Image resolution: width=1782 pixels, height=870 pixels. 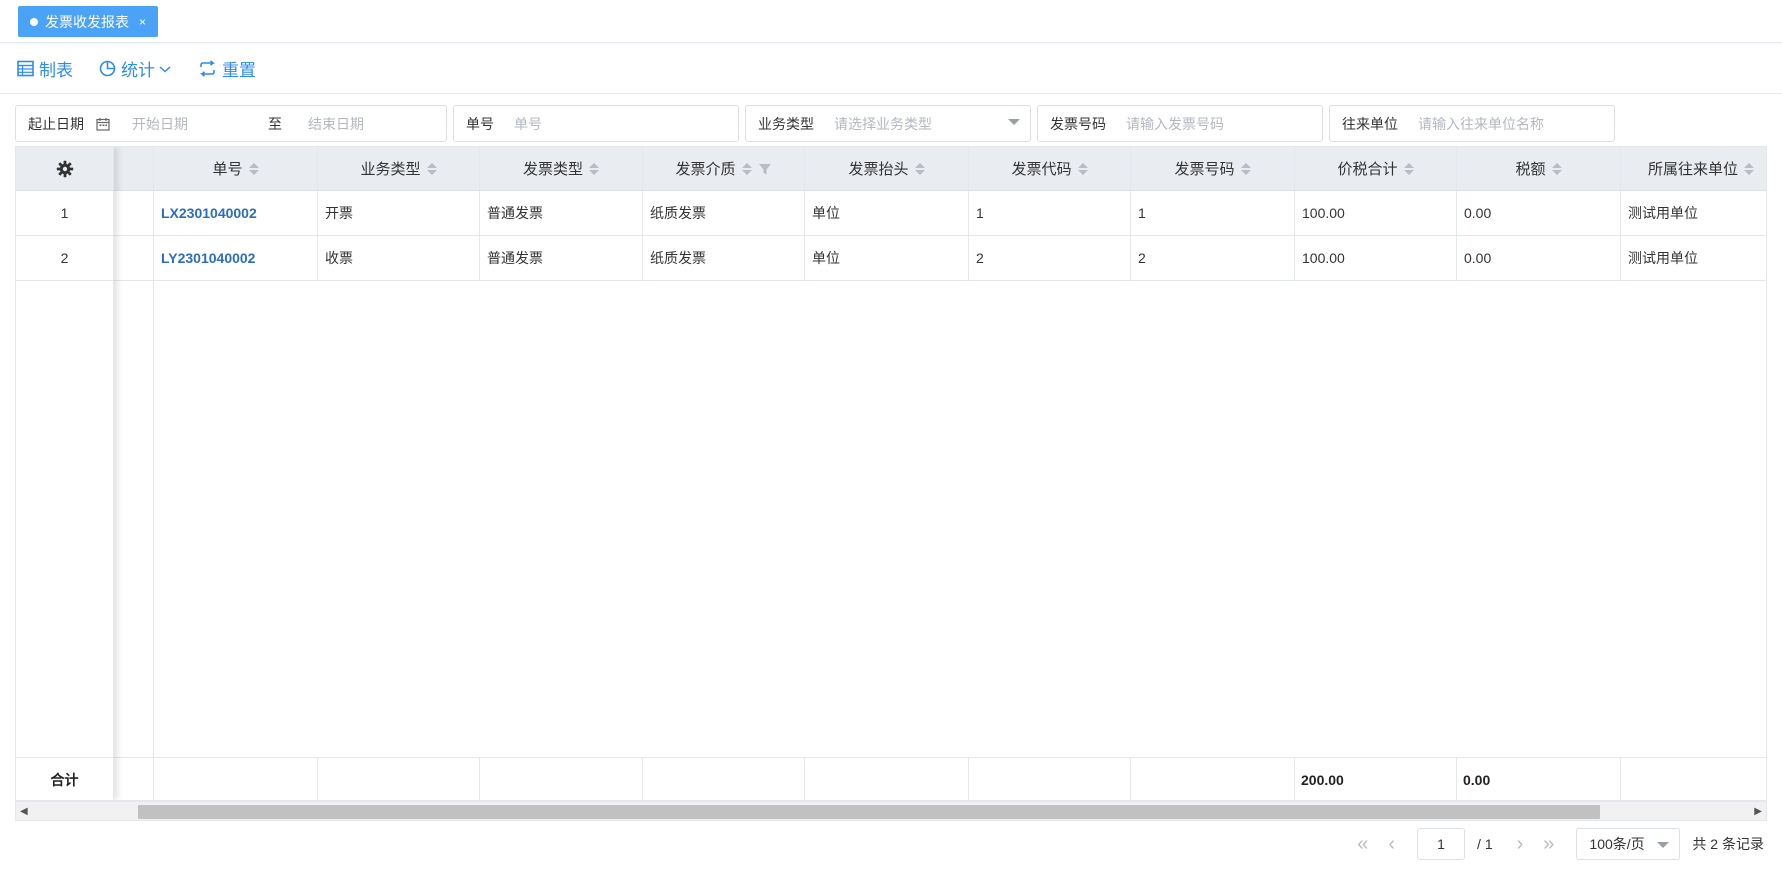 What do you see at coordinates (561, 258) in the screenshot?
I see `invoice-type-cell: 普通发票` at bounding box center [561, 258].